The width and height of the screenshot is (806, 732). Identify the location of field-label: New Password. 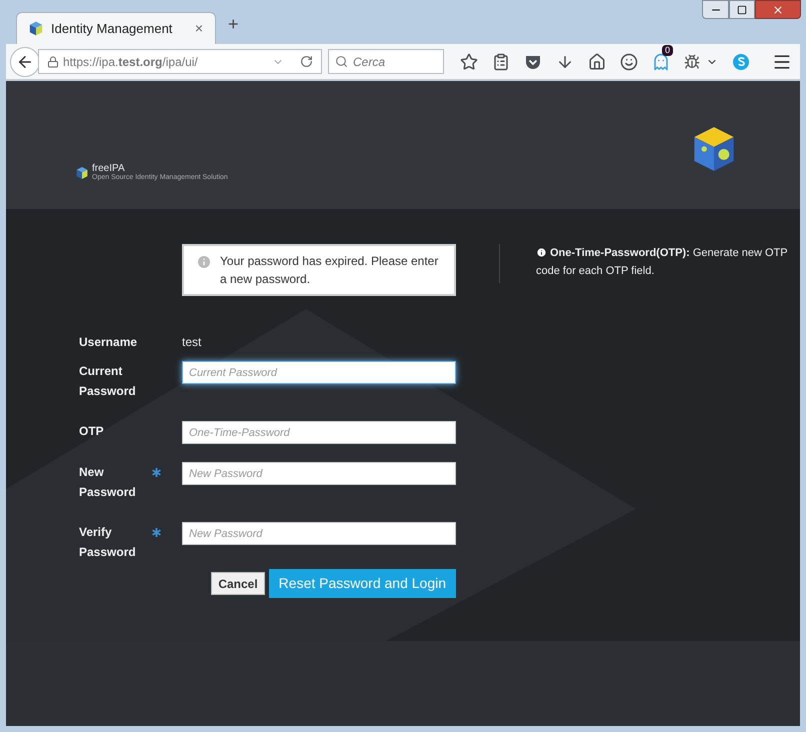
(108, 482).